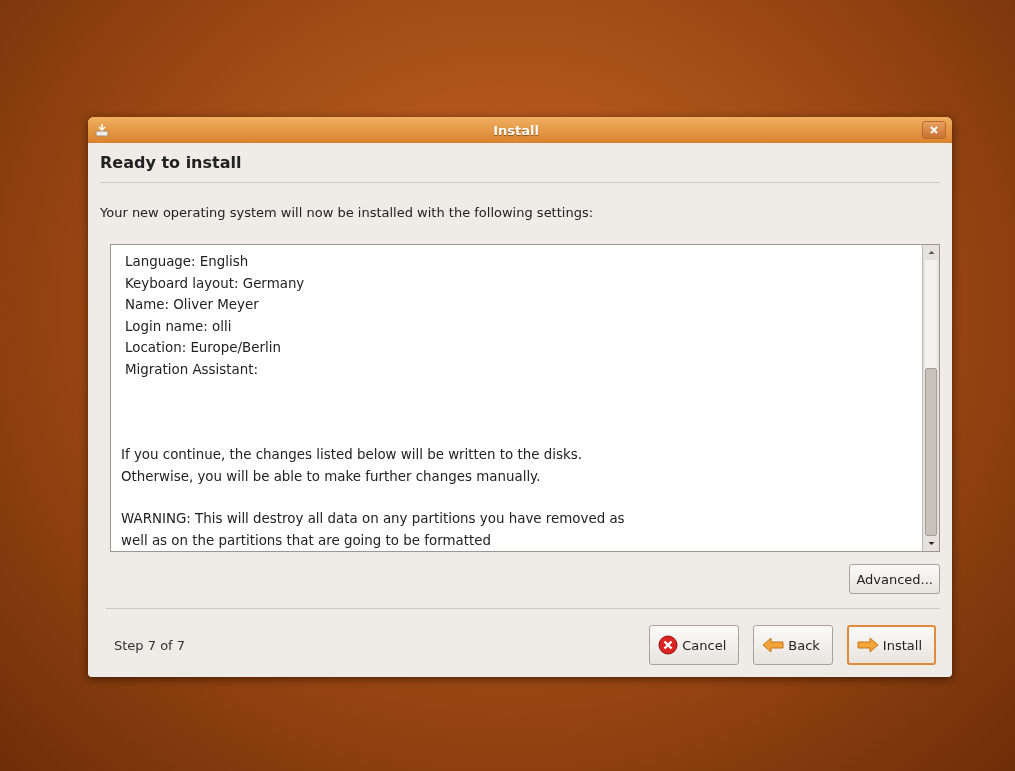 This screenshot has width=1015, height=771. What do you see at coordinates (352, 466) in the screenshot?
I see `summary-paragraph: If you continue, the changes listed below will be written to the disks. Otherwise, you will be able to make further changes manually.` at bounding box center [352, 466].